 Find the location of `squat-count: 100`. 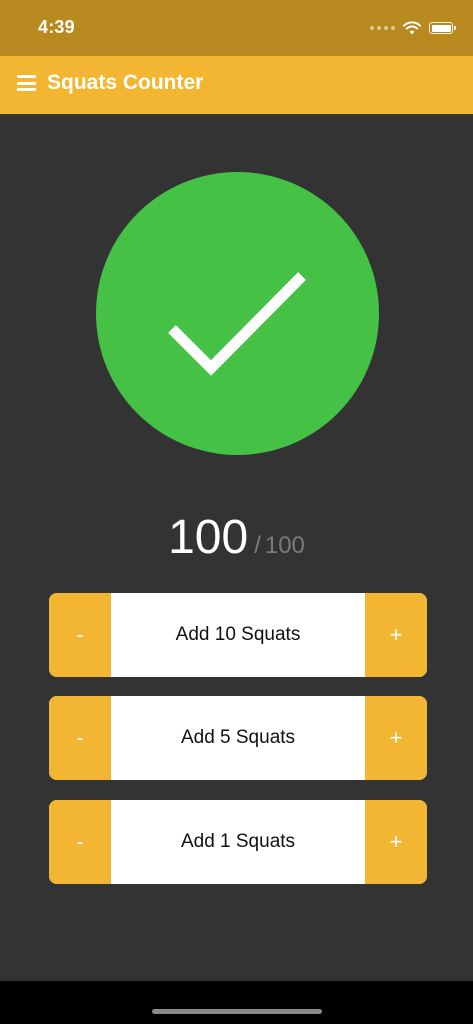

squat-count: 100 is located at coordinates (208, 537).